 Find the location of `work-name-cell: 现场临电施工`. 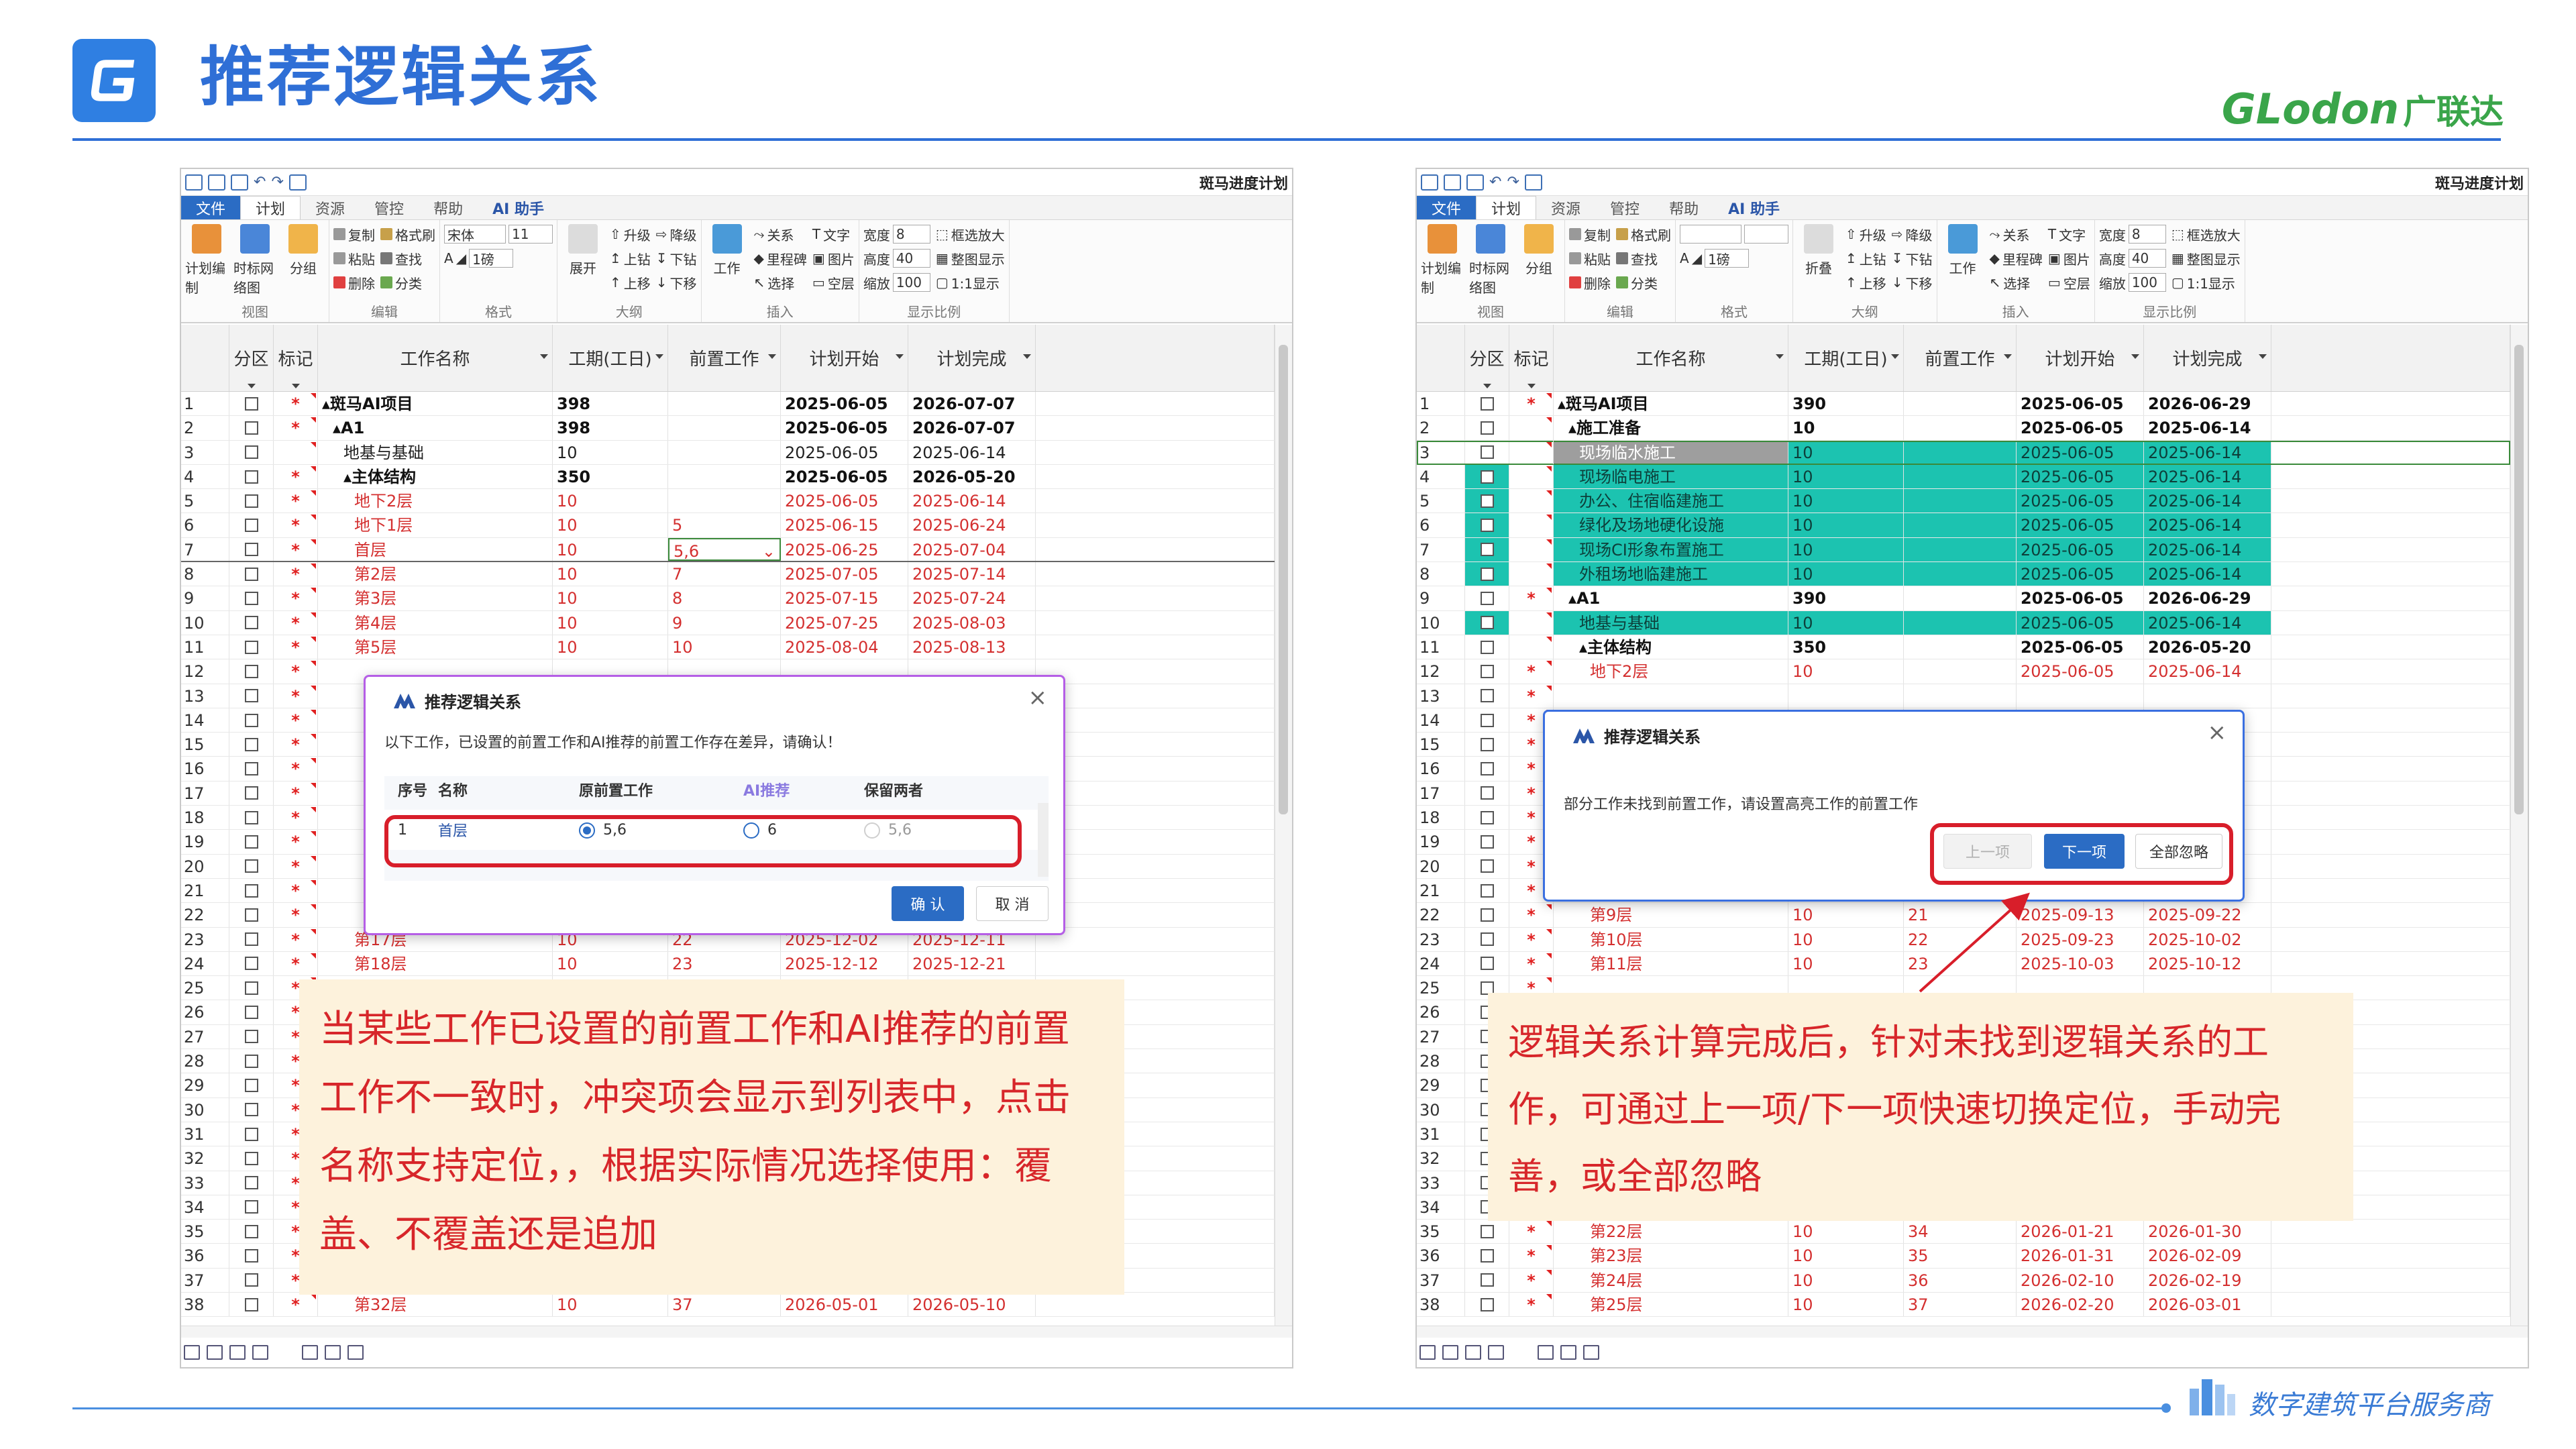

work-name-cell: 现场临电施工 is located at coordinates (1671, 476).